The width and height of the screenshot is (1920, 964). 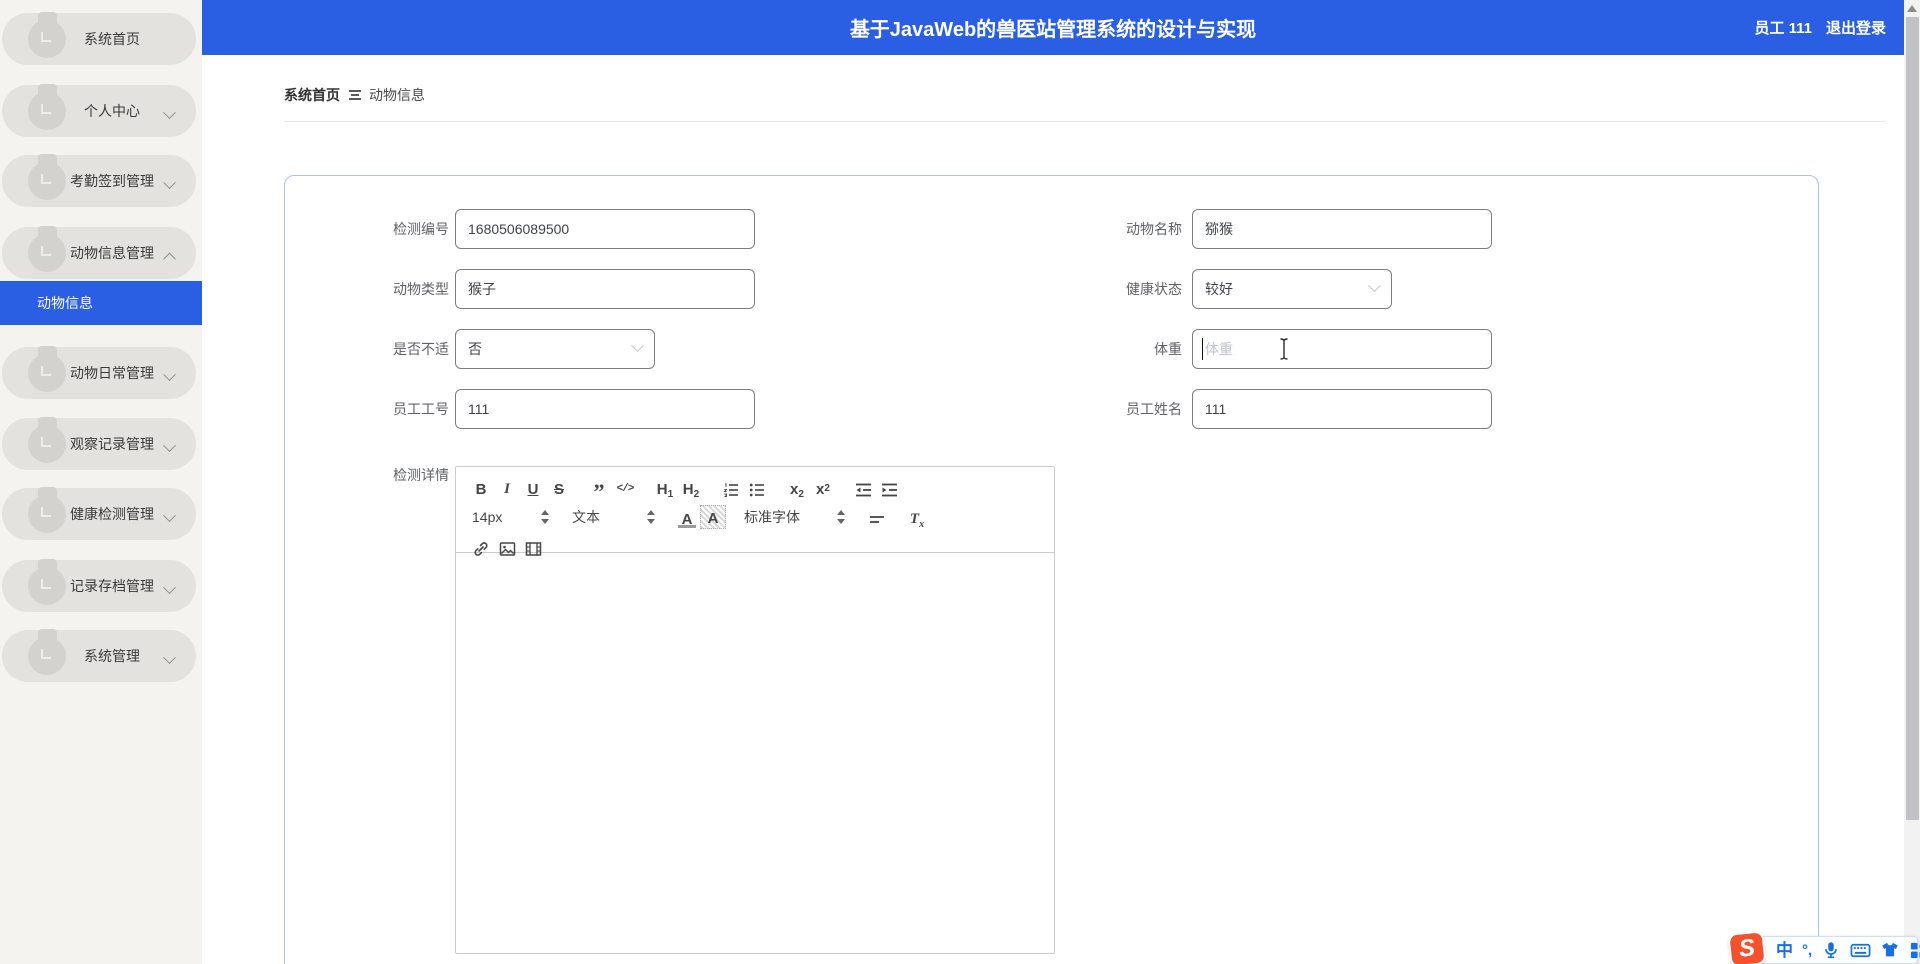 I want to click on sidebar-item-animal-info-mgmt: 动物信息管理, so click(x=99, y=252).